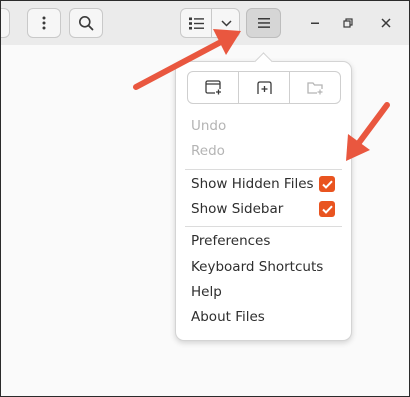 Image resolution: width=410 pixels, height=397 pixels. I want to click on menu-show-sidebar: Show Sidebar, so click(263, 209).